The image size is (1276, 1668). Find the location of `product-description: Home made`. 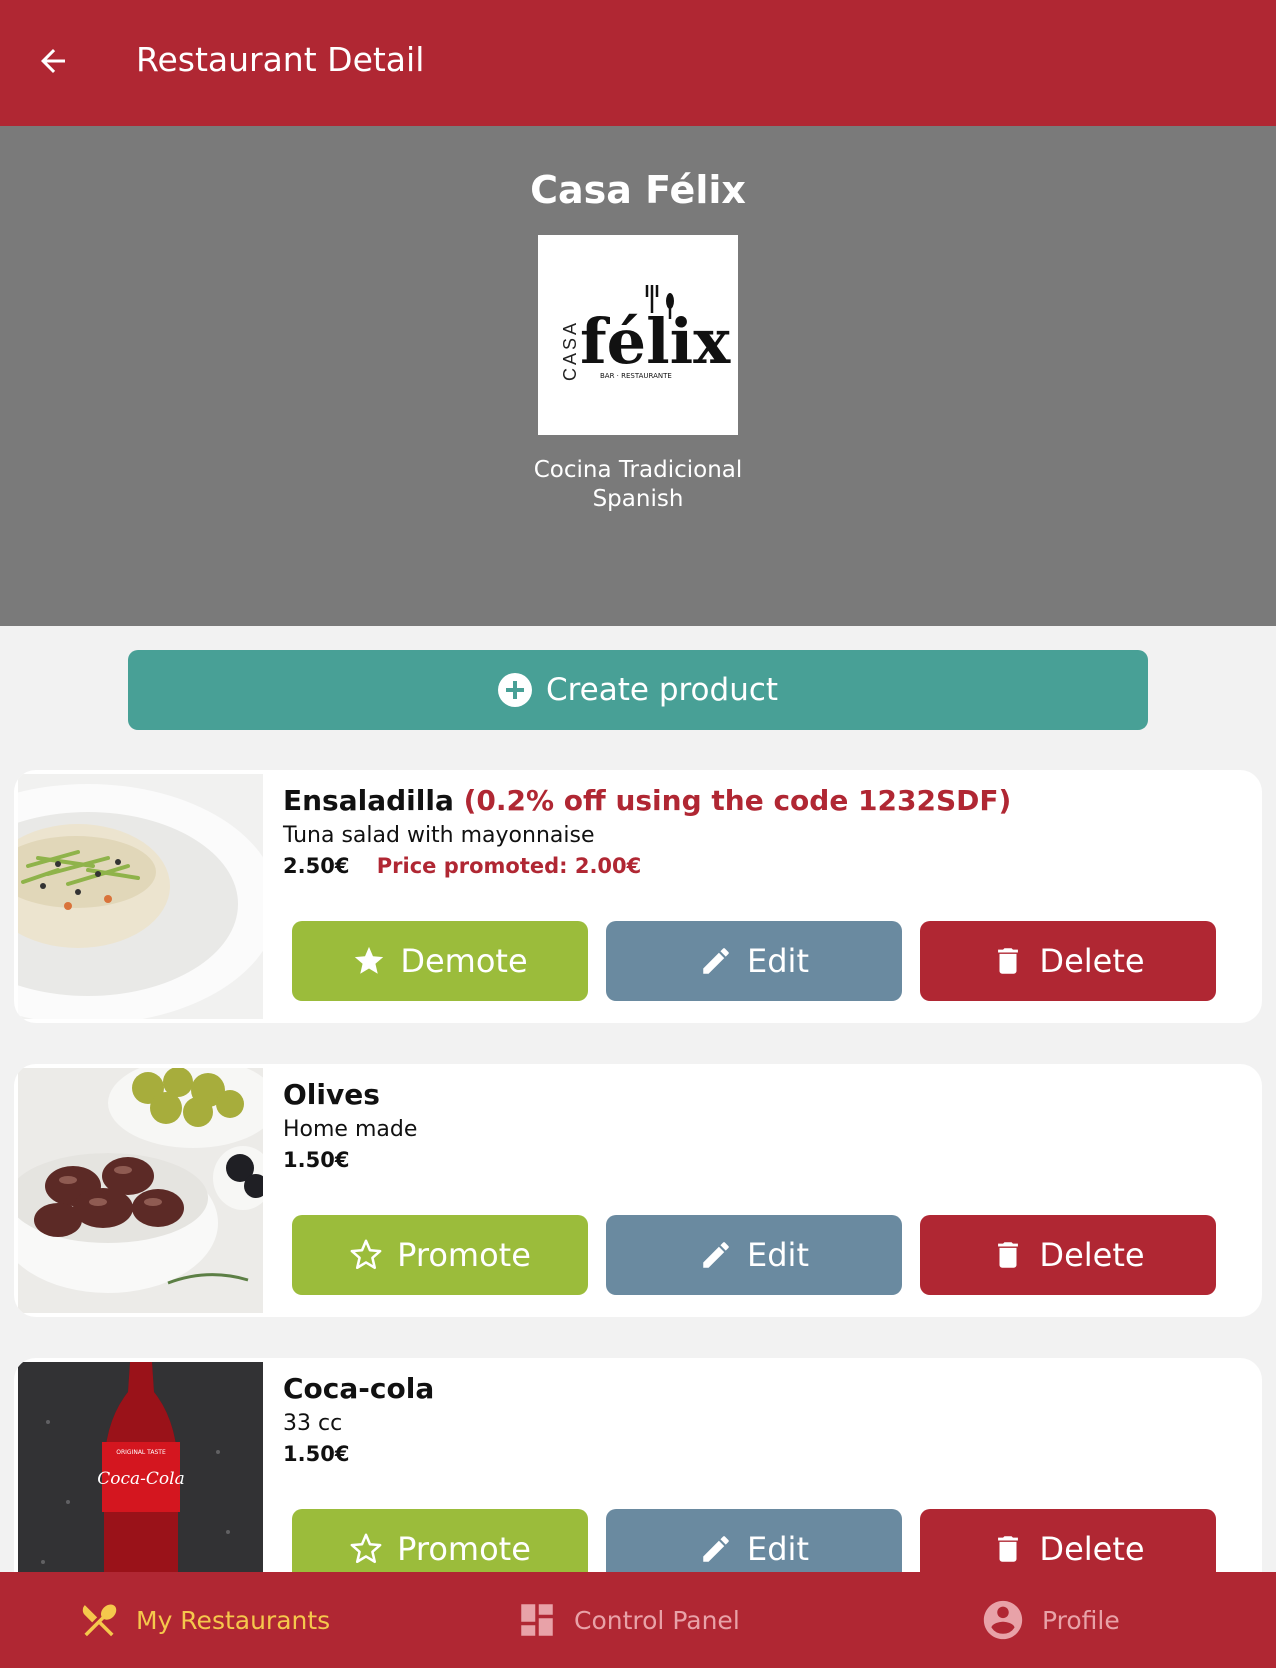

product-description: Home made is located at coordinates (350, 1129).